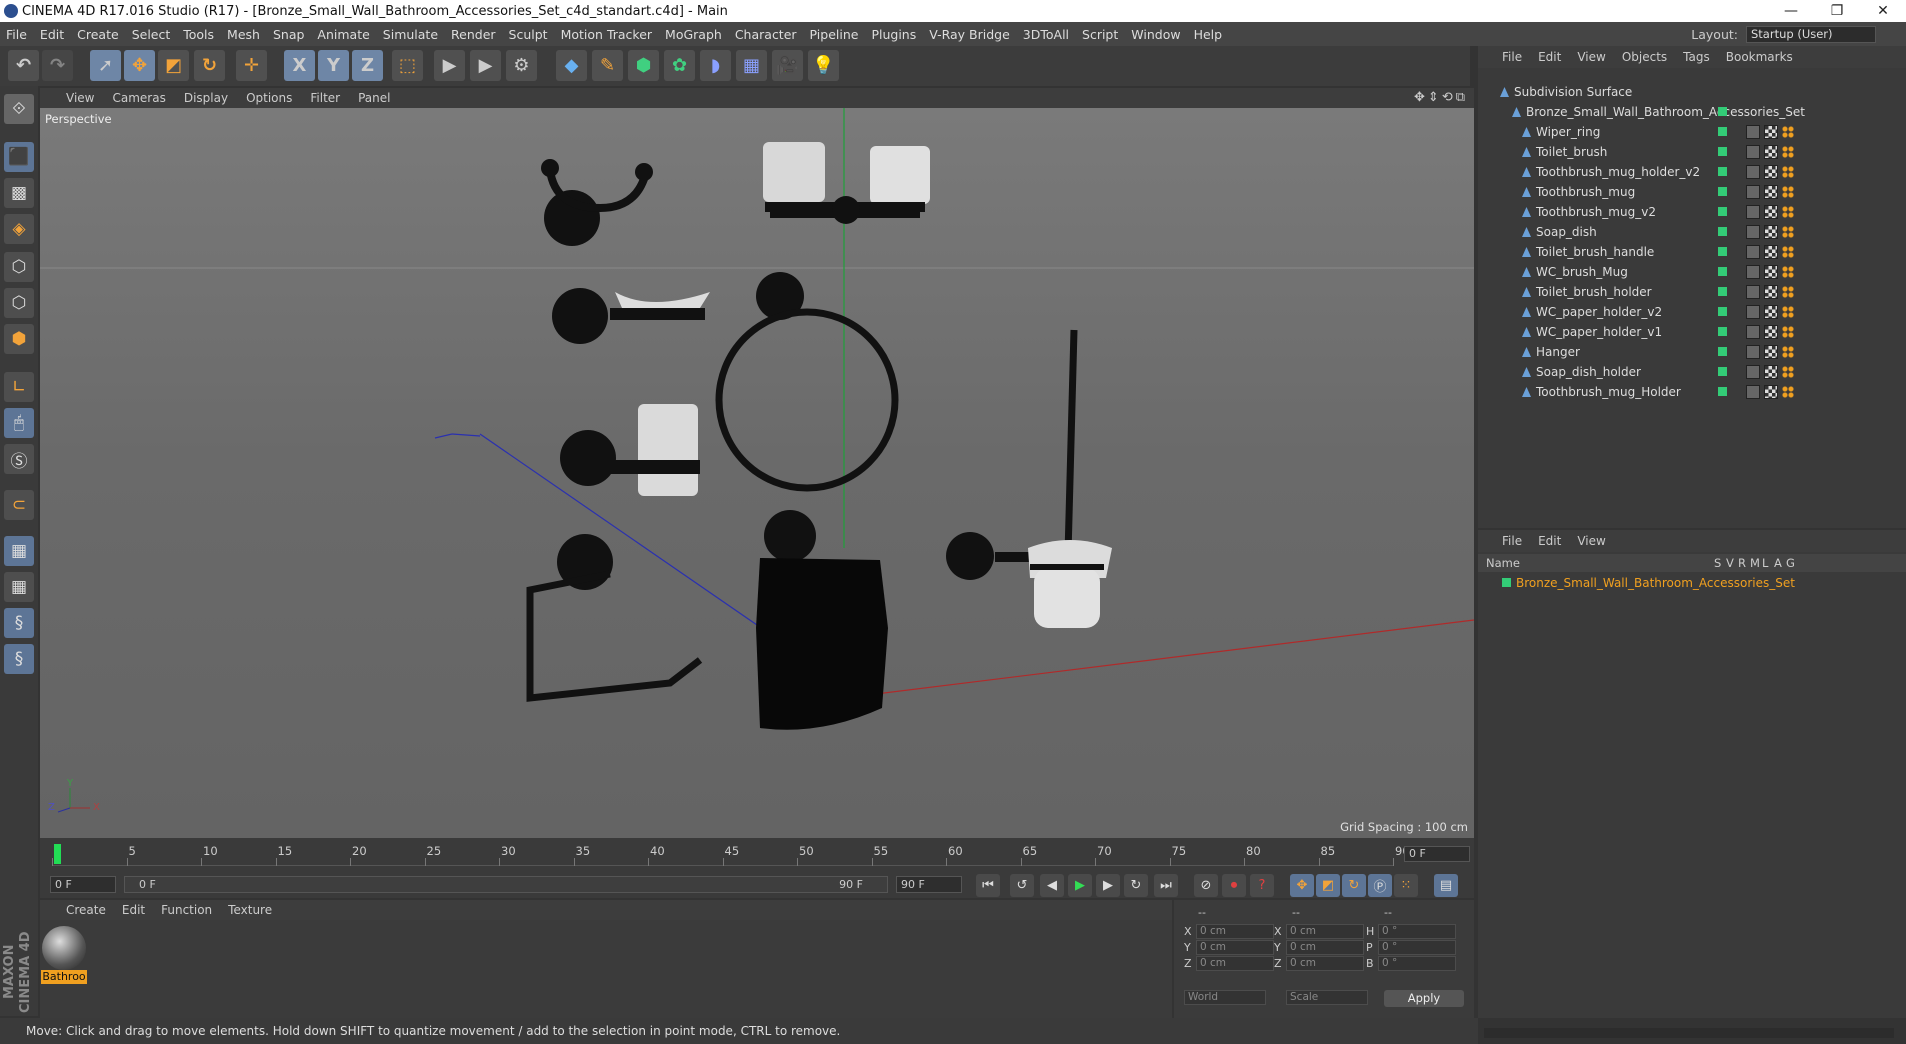  I want to click on x-axis-button: X, so click(299, 65).